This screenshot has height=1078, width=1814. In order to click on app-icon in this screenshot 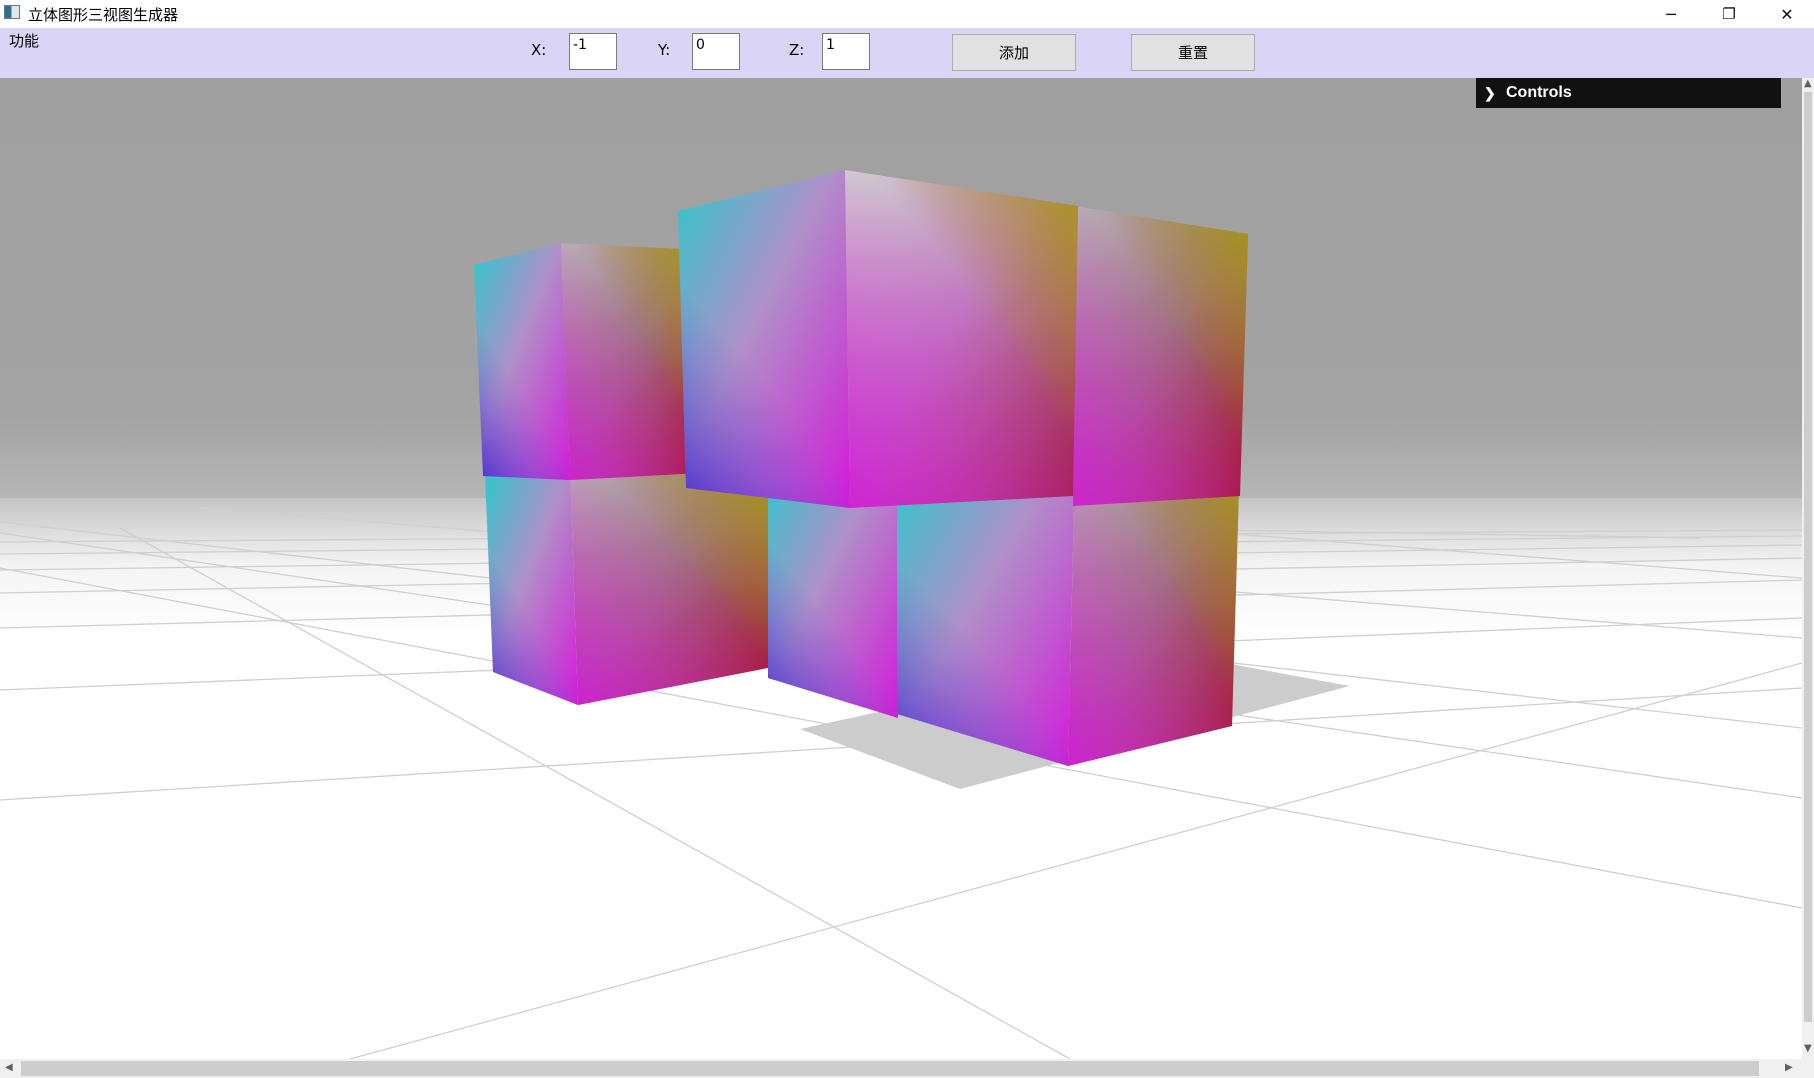, I will do `click(12, 12)`.